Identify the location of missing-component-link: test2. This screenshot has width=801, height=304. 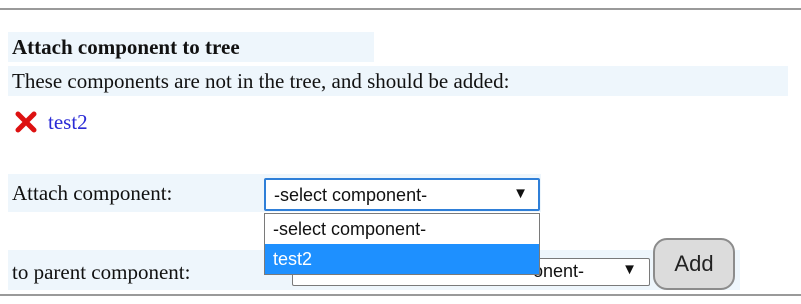
(68, 122).